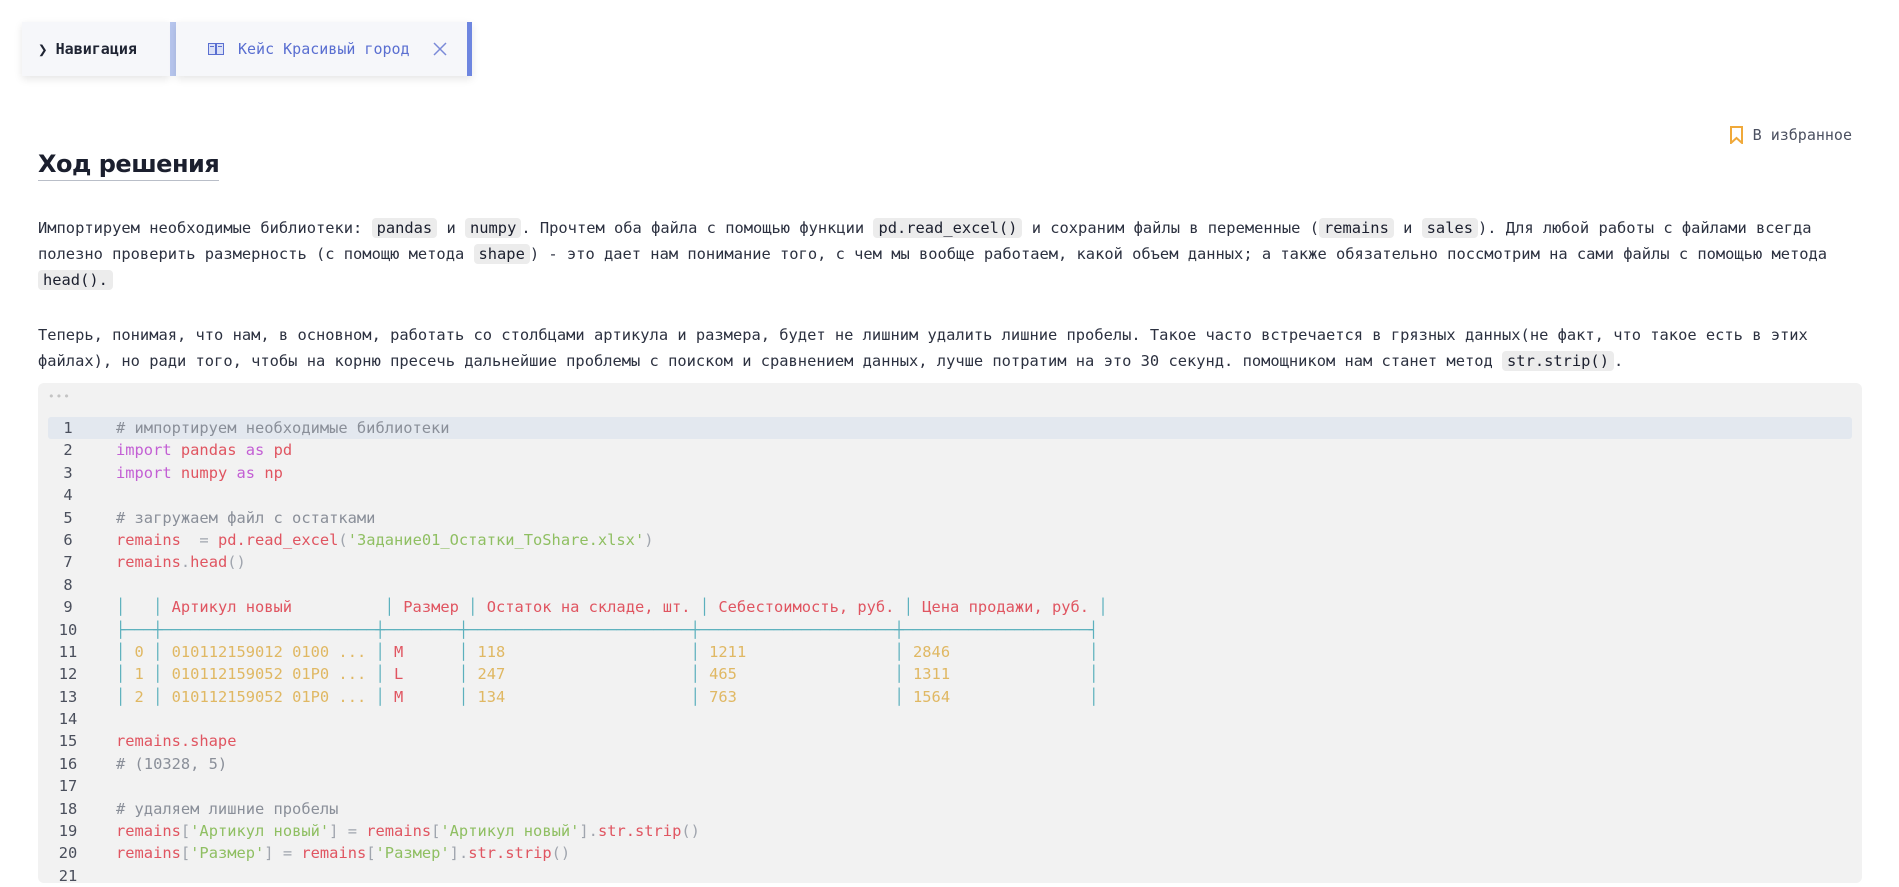 Image resolution: width=1899 pixels, height=887 pixels. Describe the element at coordinates (178, 450) in the screenshot. I see `code-line: 2 import pandas as pd` at that location.